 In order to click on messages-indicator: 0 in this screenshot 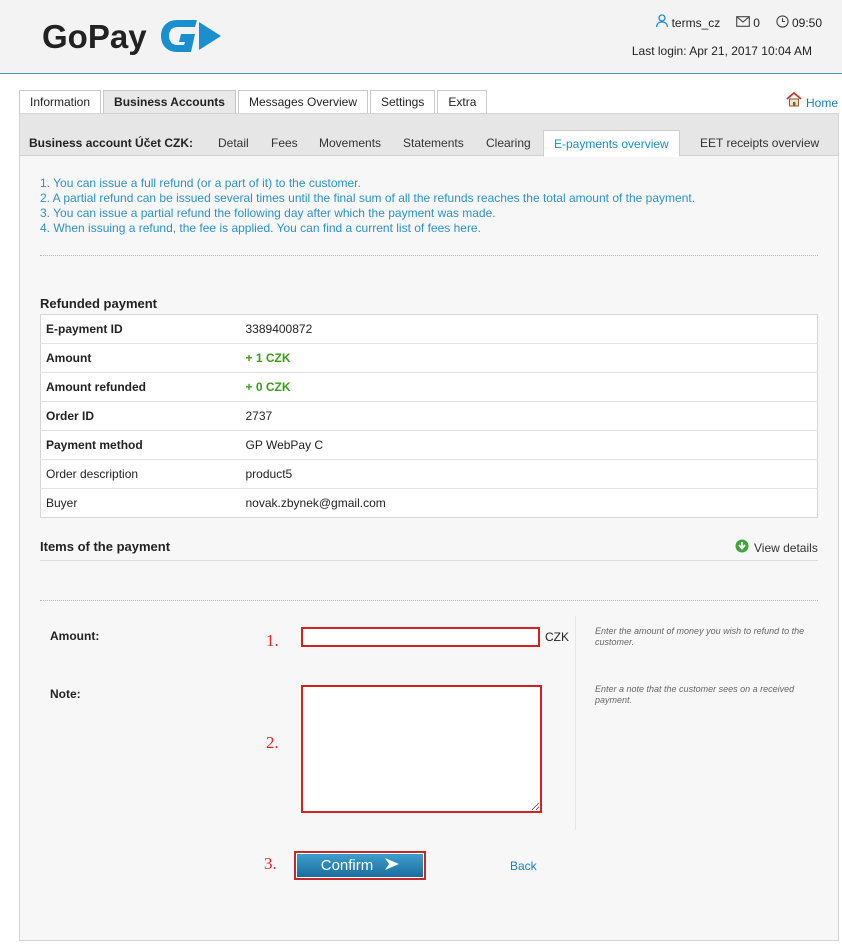, I will do `click(748, 23)`.